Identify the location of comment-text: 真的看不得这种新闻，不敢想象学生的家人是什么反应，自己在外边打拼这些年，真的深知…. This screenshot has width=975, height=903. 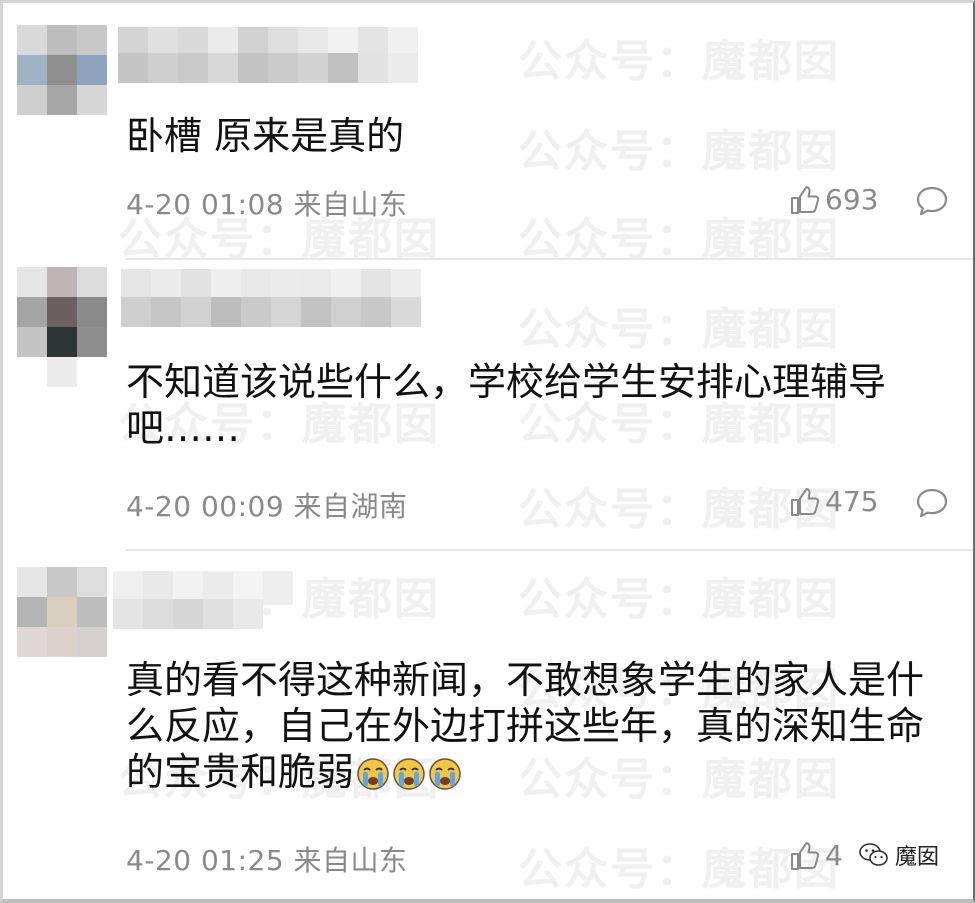
(531, 726).